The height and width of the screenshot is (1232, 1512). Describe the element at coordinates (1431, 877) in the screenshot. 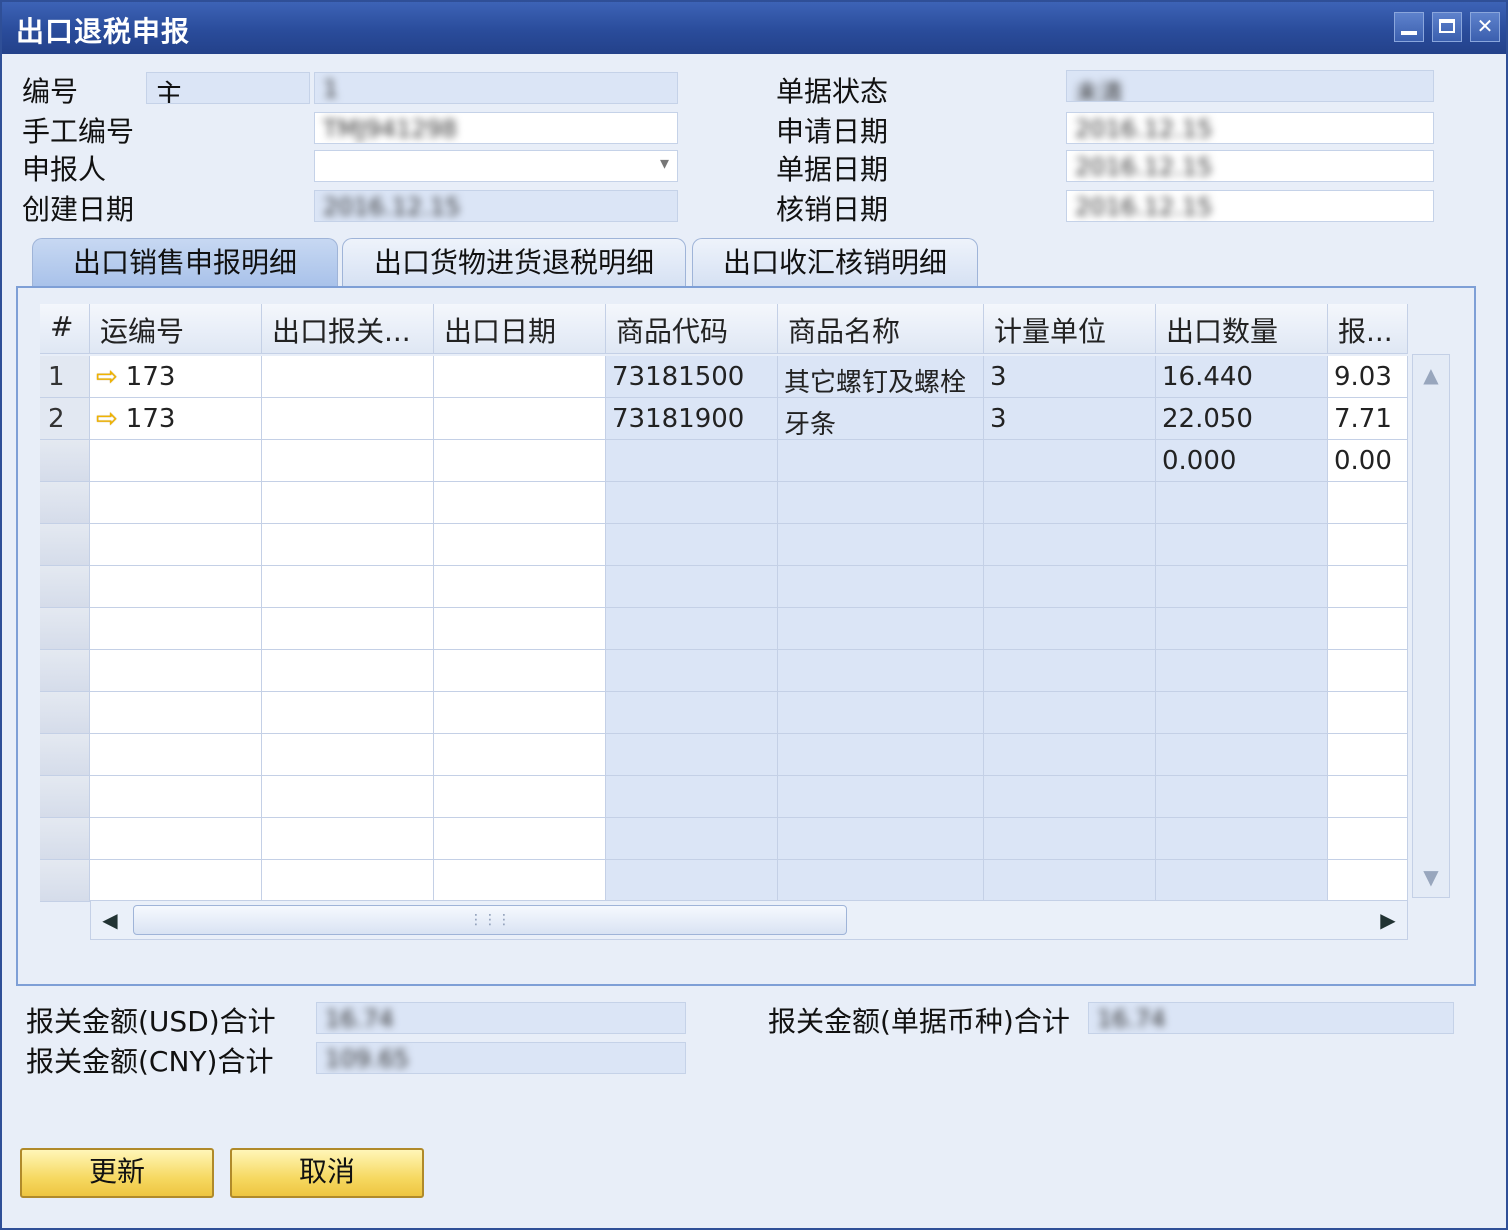

I see `scroll-down-icon: ▼` at that location.